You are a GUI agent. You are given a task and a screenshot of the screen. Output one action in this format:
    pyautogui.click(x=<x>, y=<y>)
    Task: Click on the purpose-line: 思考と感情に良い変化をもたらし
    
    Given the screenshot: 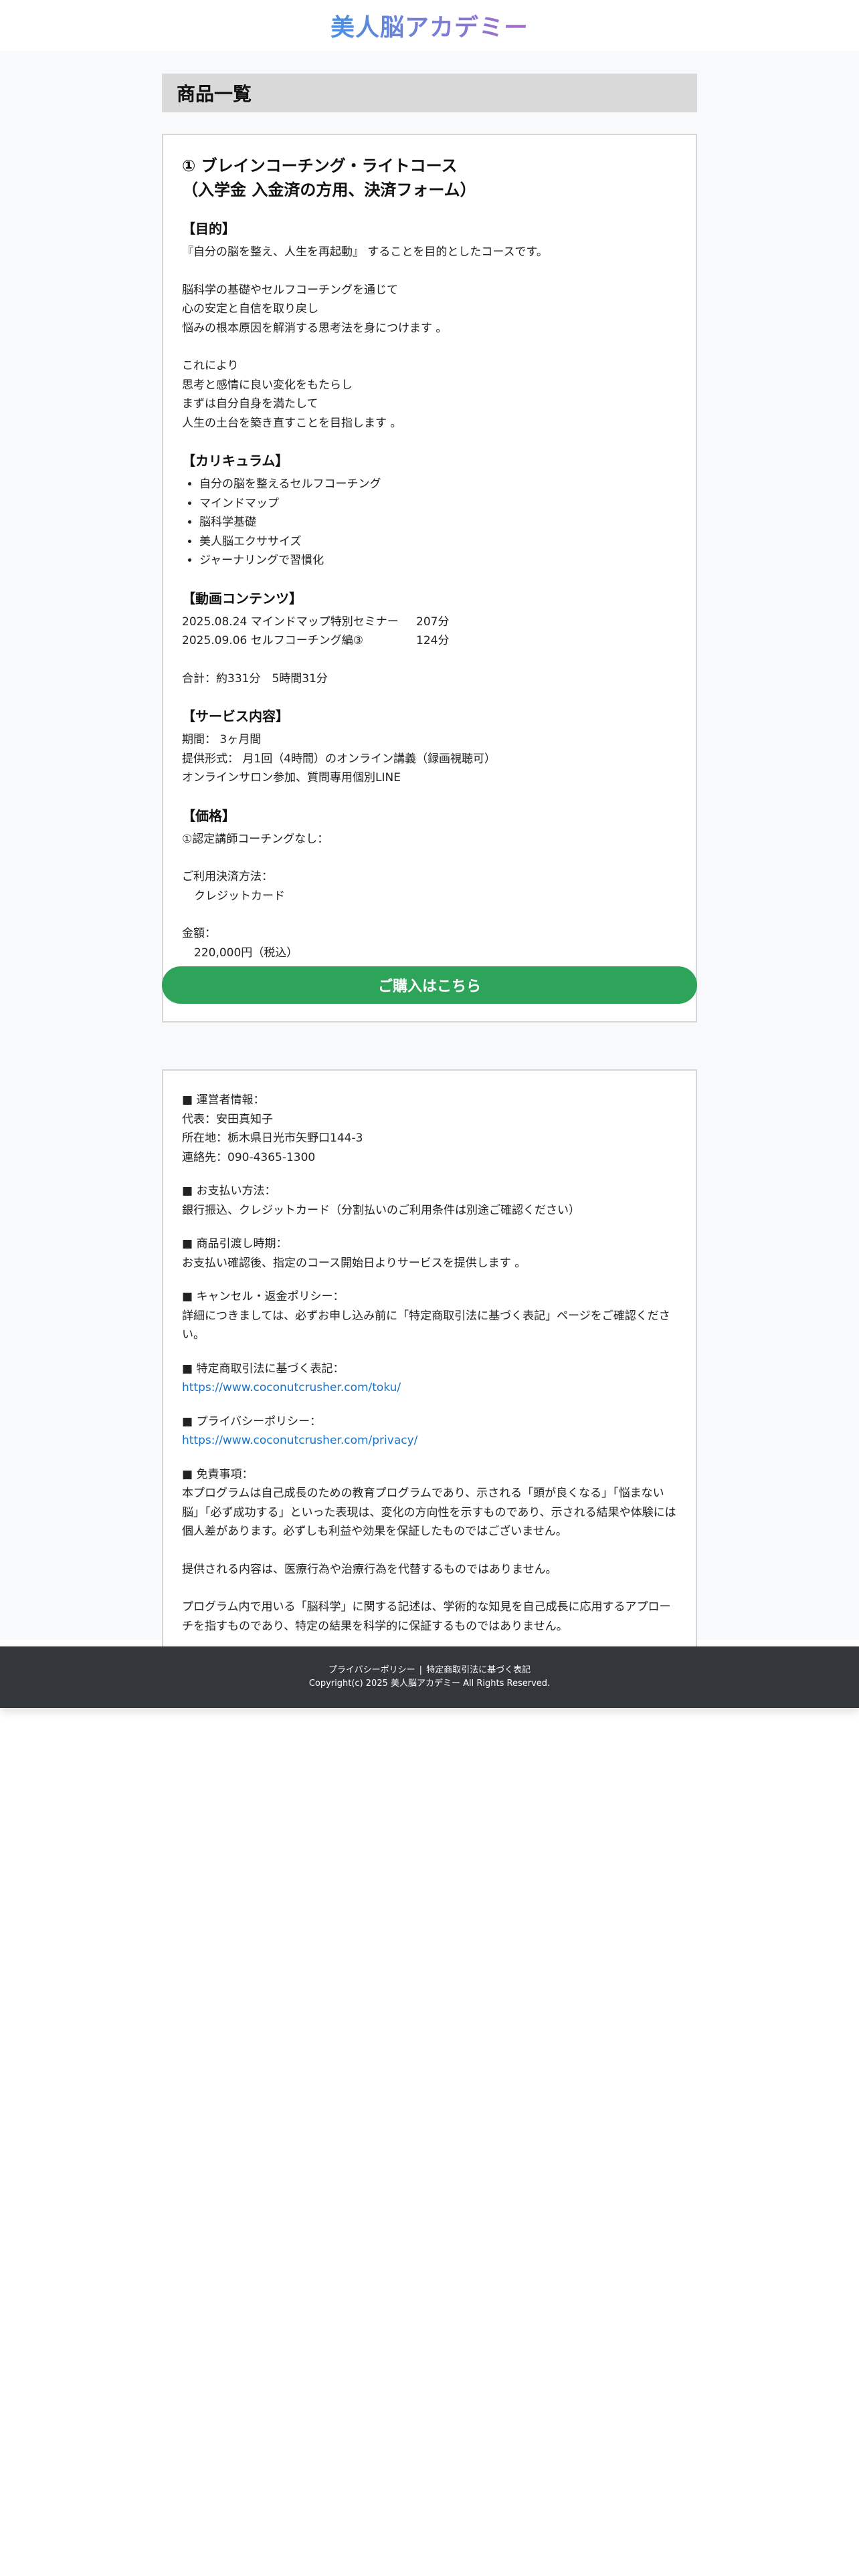 What is the action you would take?
    pyautogui.click(x=267, y=385)
    